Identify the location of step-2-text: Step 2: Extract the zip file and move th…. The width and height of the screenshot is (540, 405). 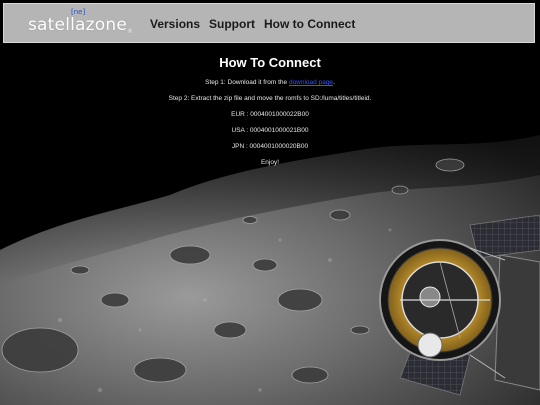
(270, 98).